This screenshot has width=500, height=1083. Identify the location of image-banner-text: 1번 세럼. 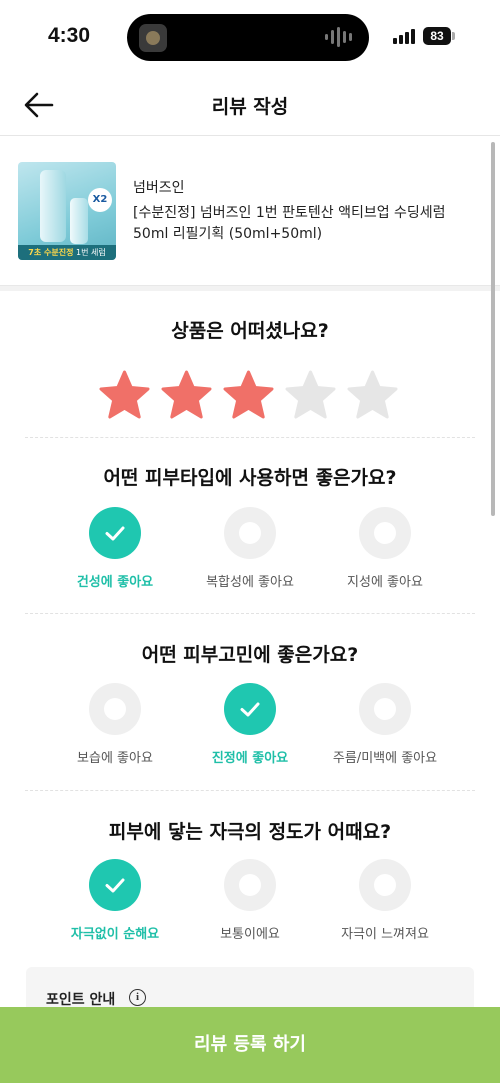
(90, 252).